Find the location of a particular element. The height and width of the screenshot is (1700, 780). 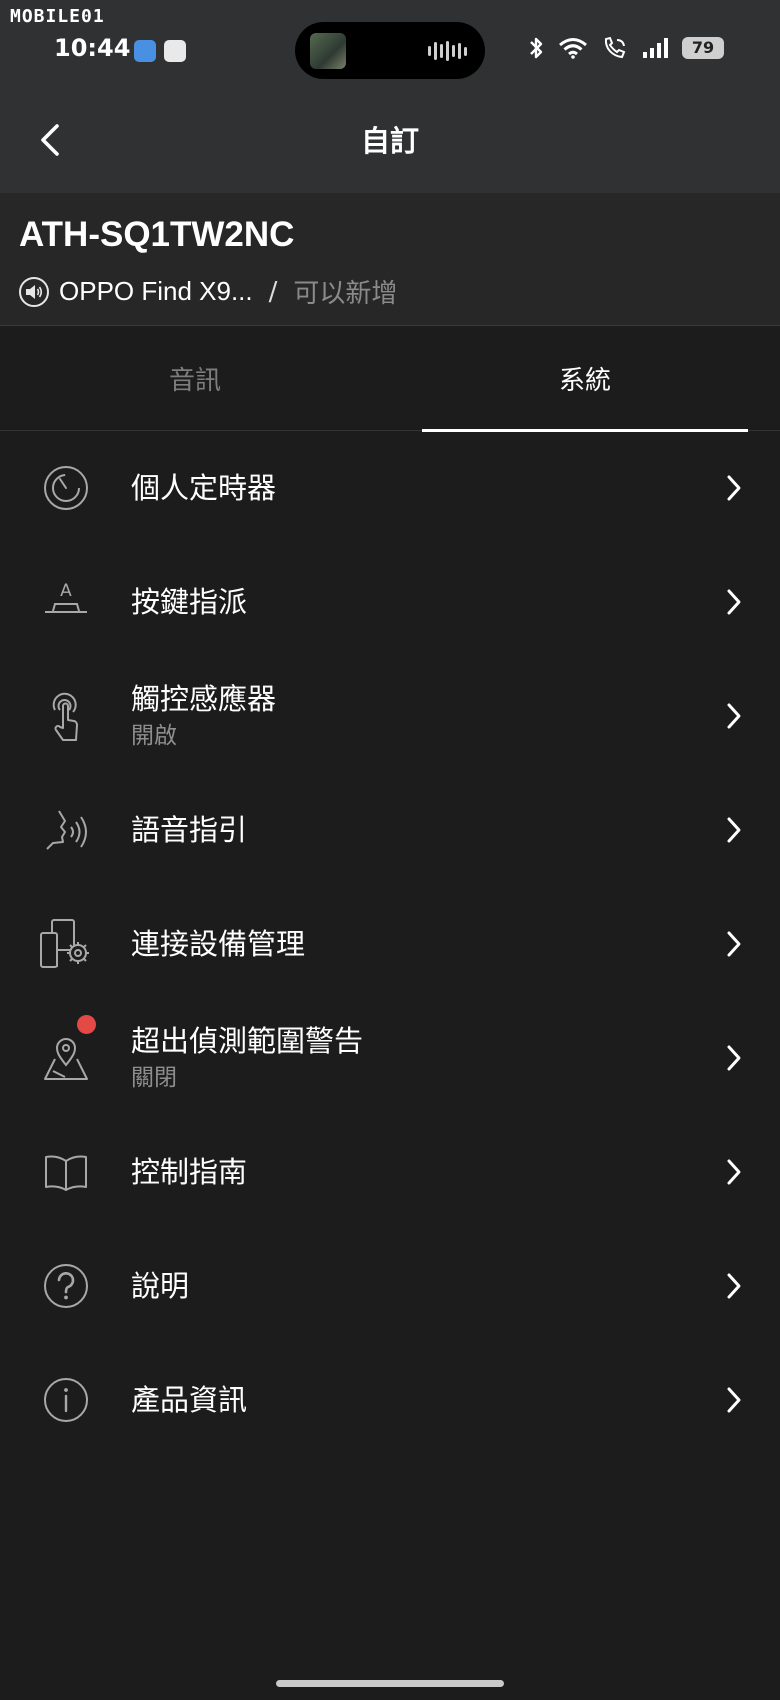

help-icon is located at coordinates (66, 1286).